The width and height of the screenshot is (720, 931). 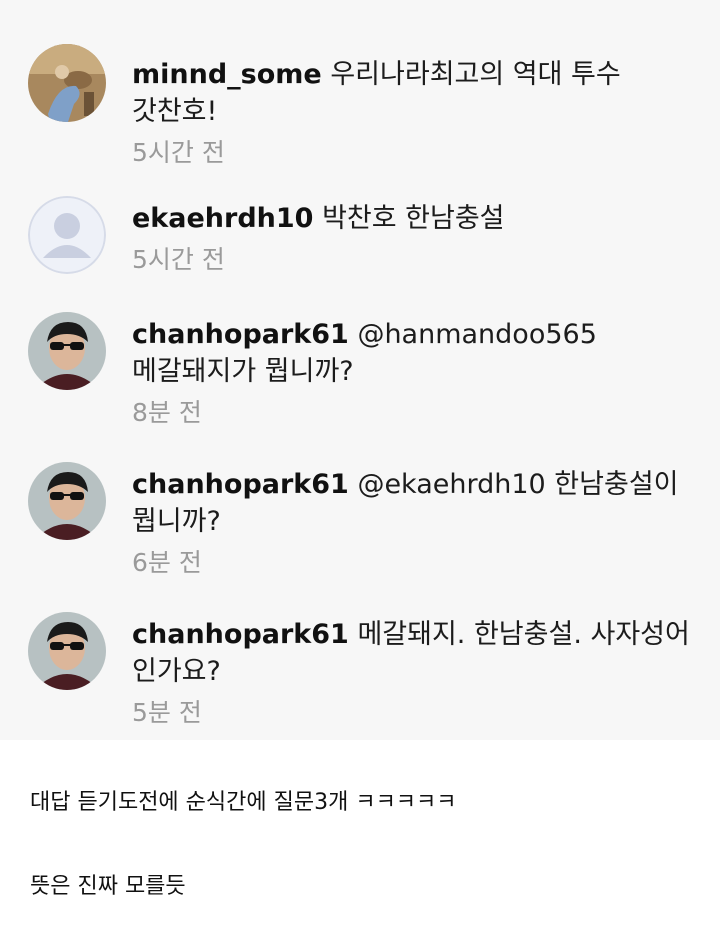 I want to click on comment-text: 우리나라최고의 역대 투수, so click(x=475, y=74).